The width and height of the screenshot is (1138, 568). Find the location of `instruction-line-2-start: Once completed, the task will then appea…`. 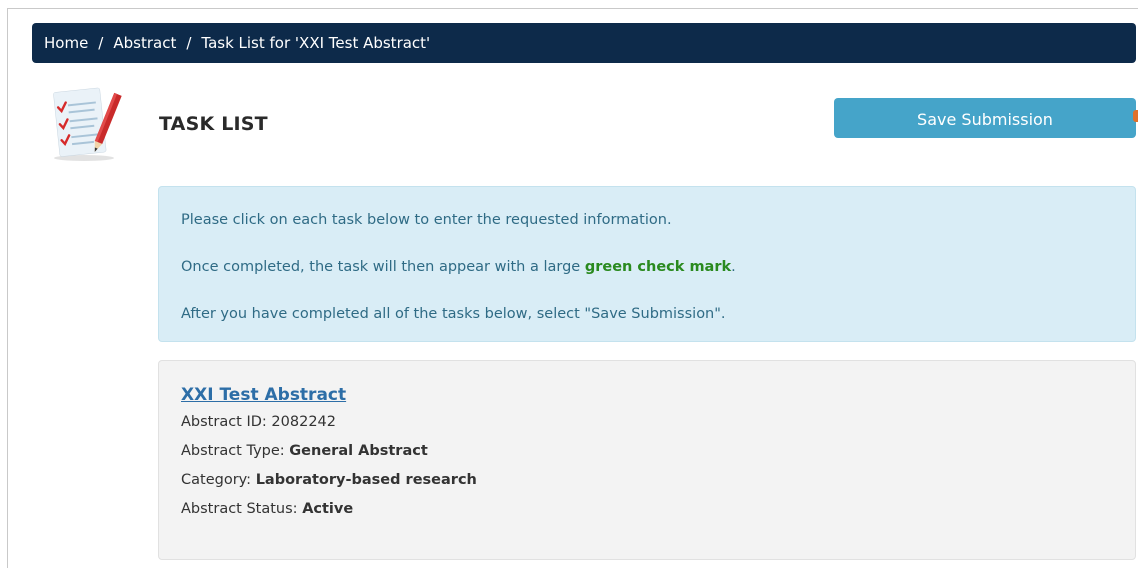

instruction-line-2-start: Once completed, the task will then appea… is located at coordinates (383, 267).